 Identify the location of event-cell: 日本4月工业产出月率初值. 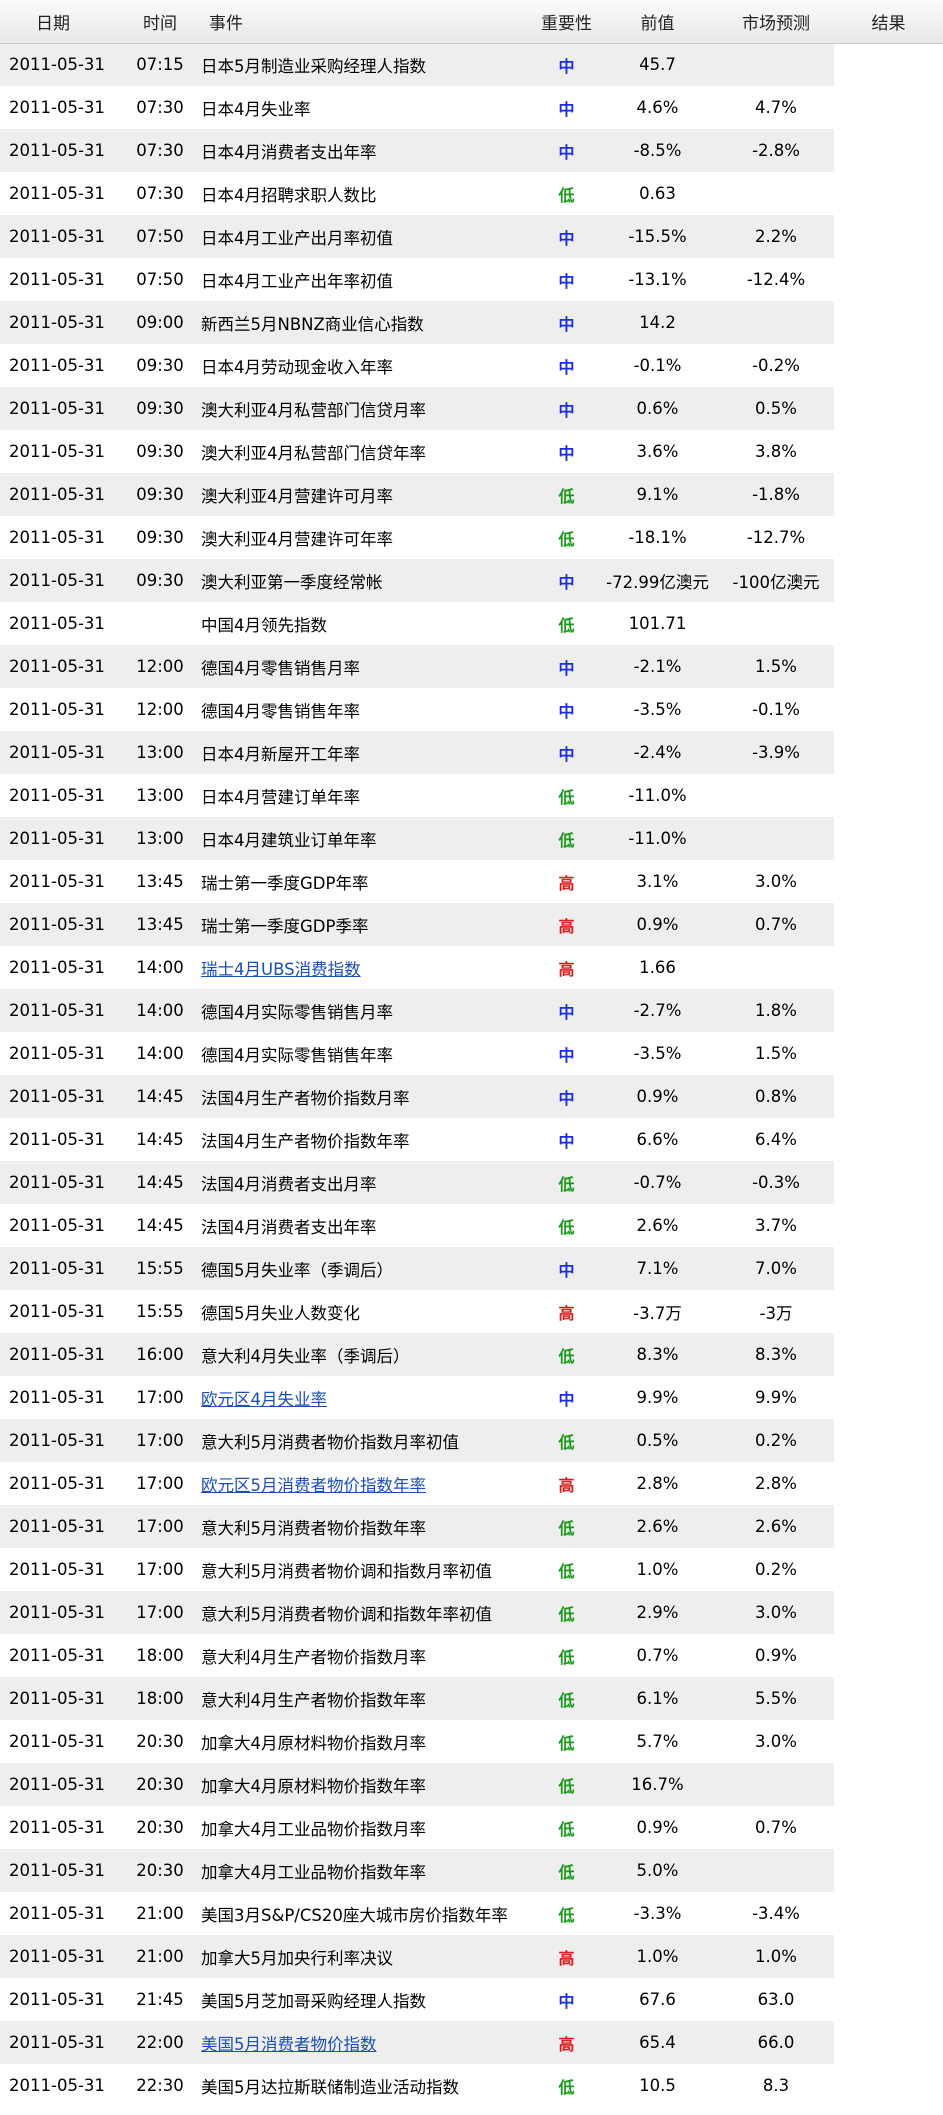
(365, 236).